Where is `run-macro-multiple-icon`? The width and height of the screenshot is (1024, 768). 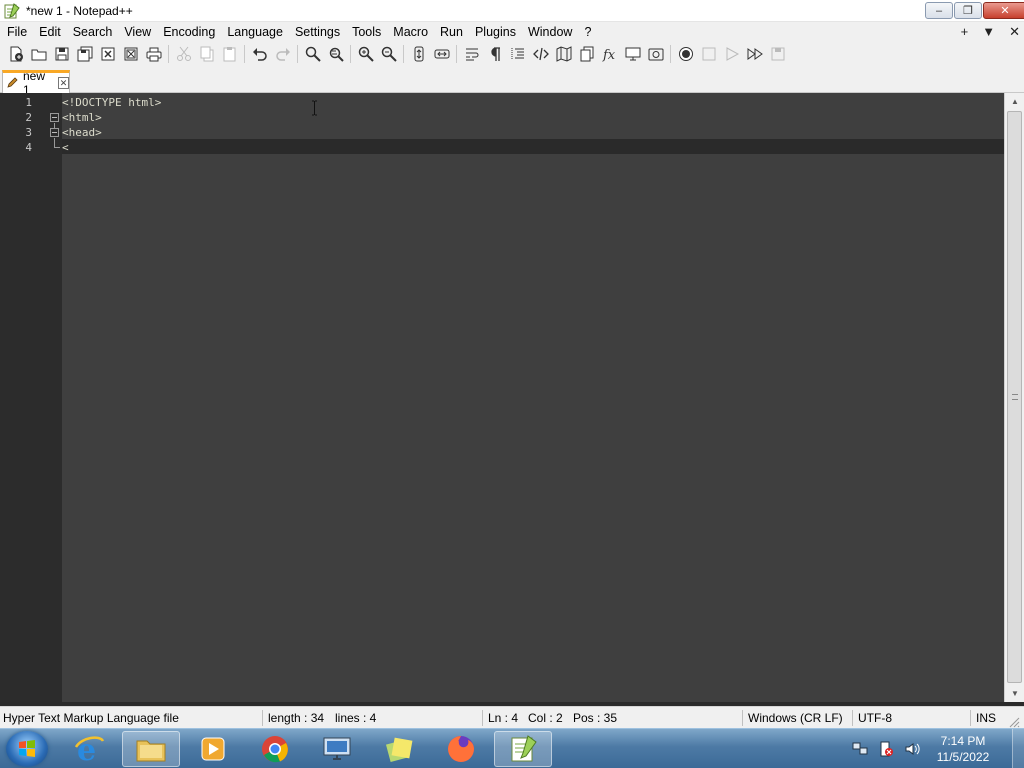 run-macro-multiple-icon is located at coordinates (754, 54).